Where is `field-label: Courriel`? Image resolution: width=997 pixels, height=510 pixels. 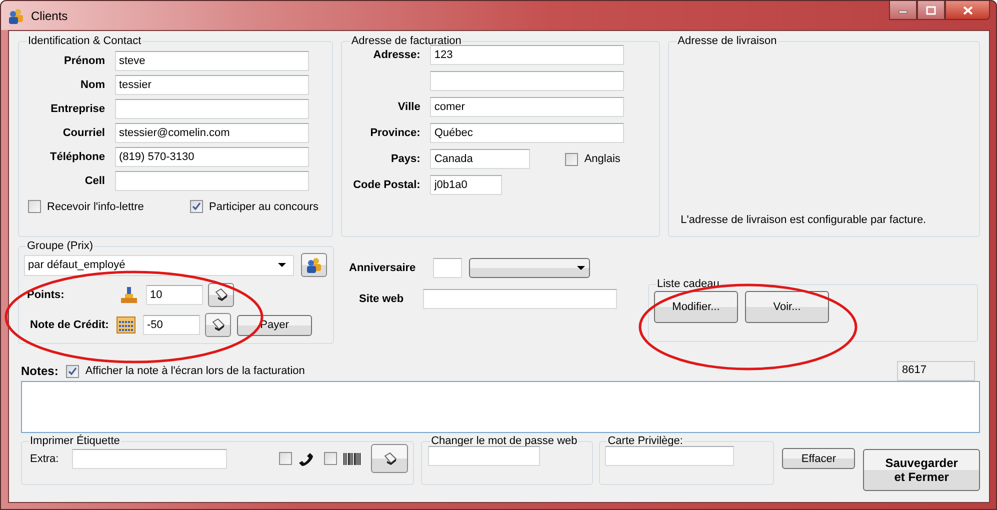
field-label: Courriel is located at coordinates (83, 133).